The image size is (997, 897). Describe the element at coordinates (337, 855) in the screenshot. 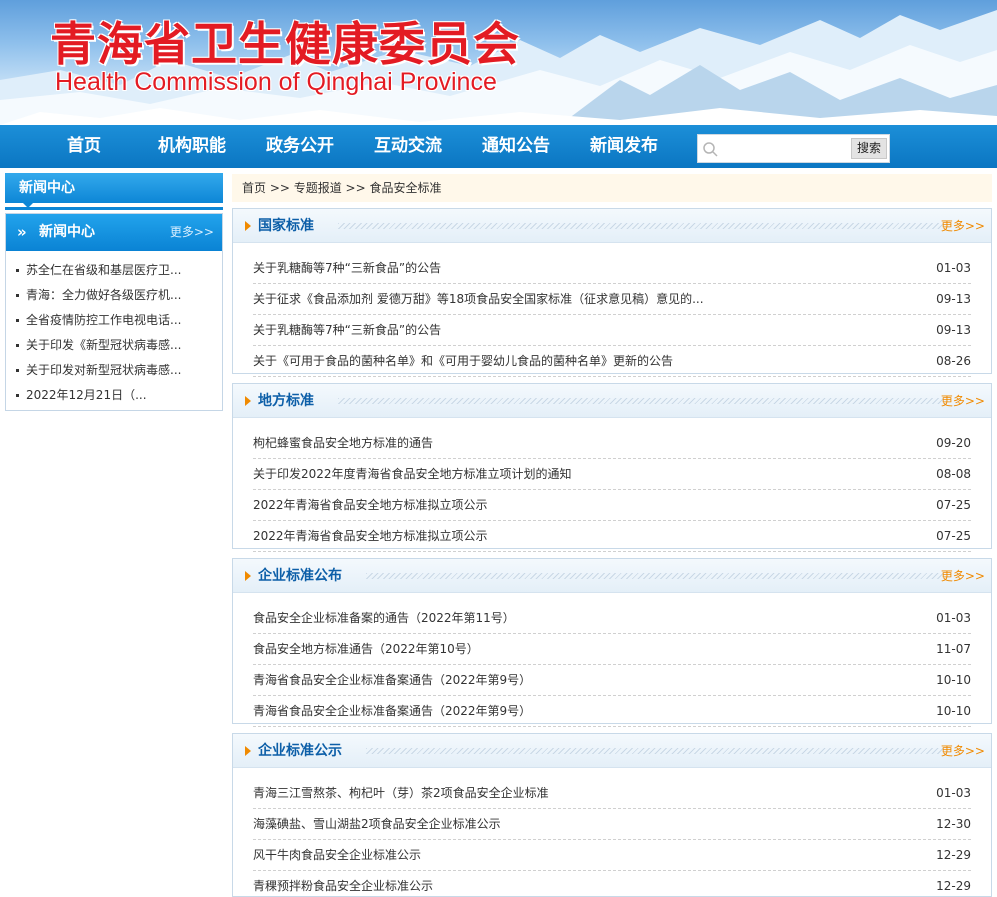

I see `list-item-title: 风干牛肉食品安全企业标准公示` at that location.